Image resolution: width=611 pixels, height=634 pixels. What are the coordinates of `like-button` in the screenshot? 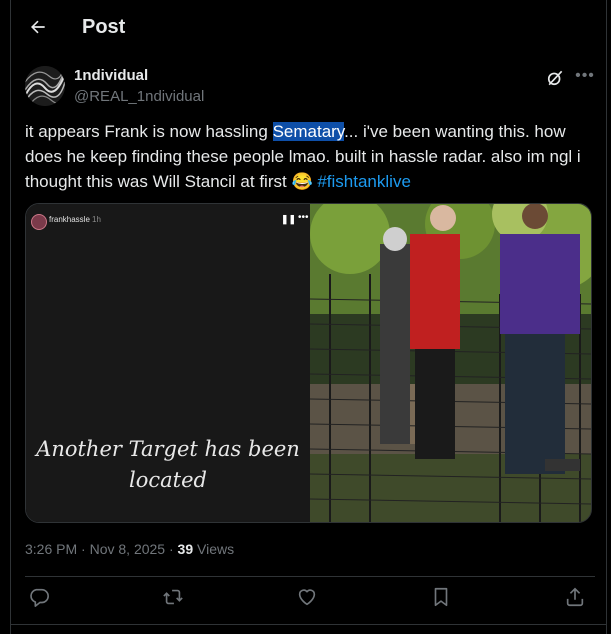 It's located at (309, 599).